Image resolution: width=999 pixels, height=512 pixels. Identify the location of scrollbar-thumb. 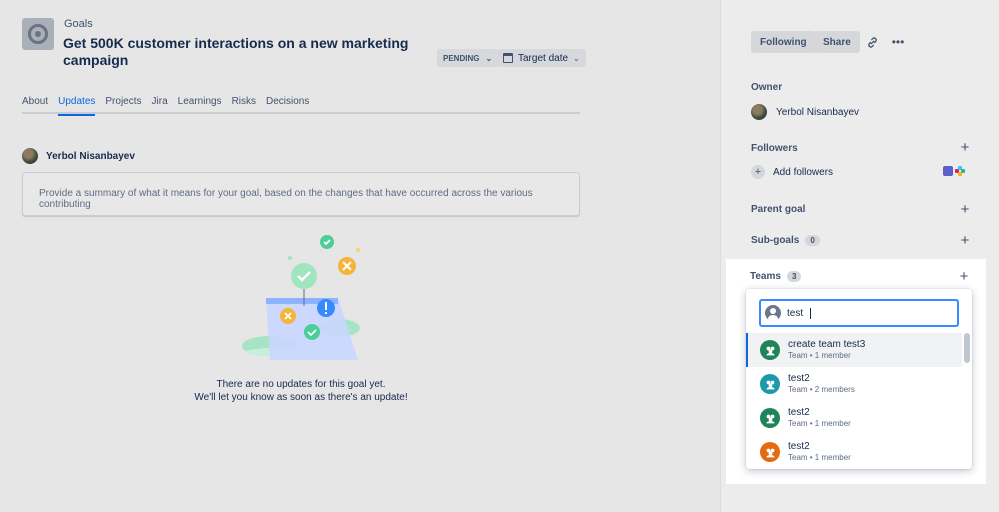
(967, 348).